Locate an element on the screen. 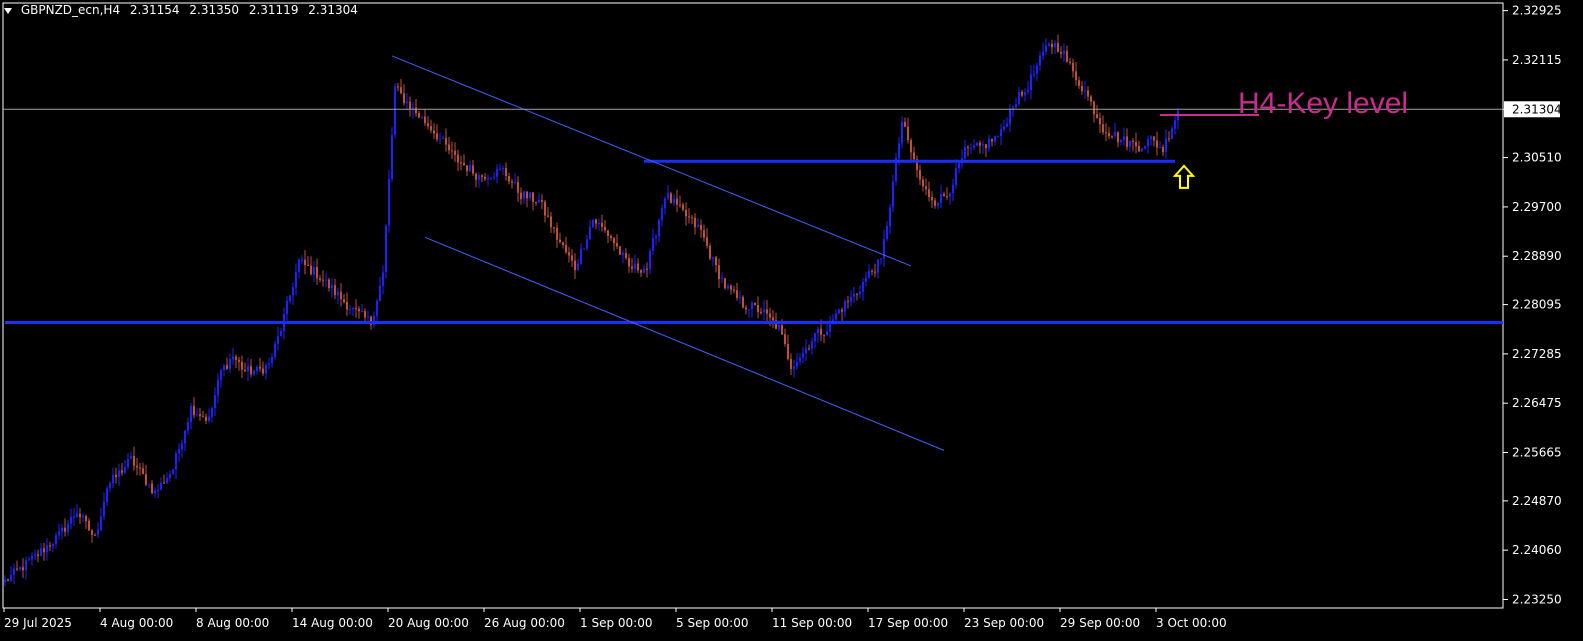  channel-lower is located at coordinates (684, 343).